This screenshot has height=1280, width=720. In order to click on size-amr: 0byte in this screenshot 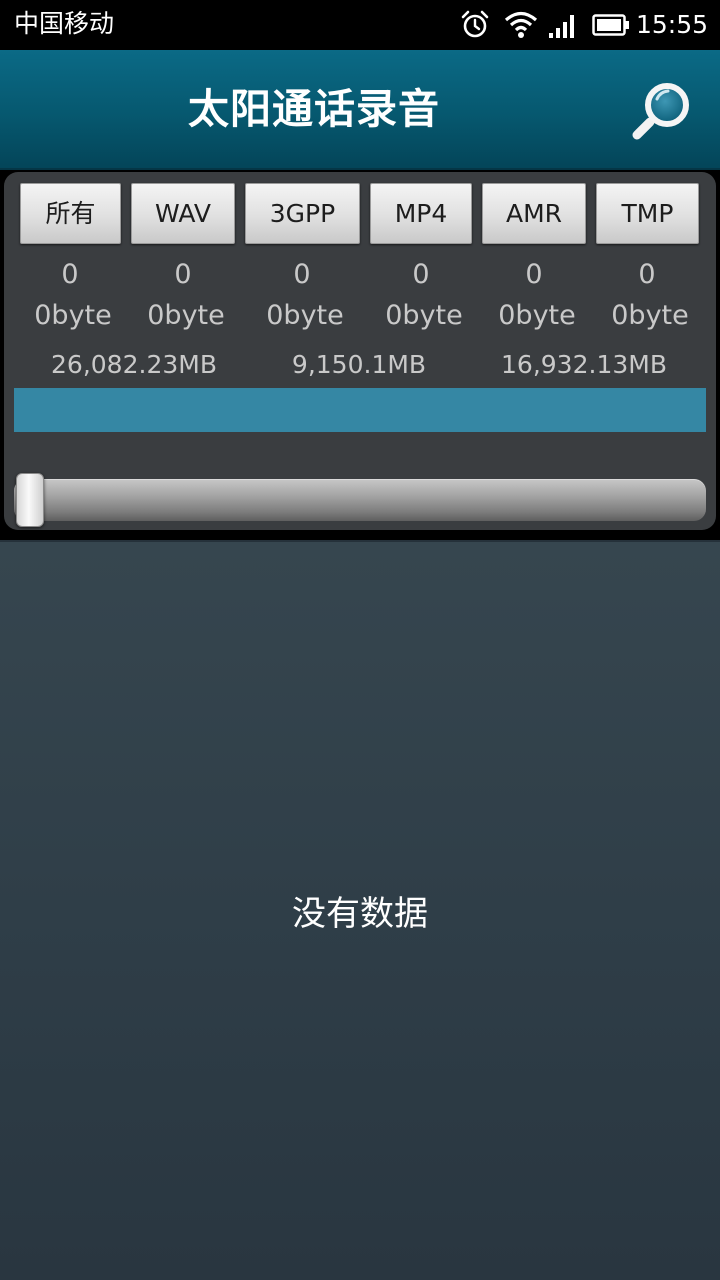, I will do `click(537, 315)`.